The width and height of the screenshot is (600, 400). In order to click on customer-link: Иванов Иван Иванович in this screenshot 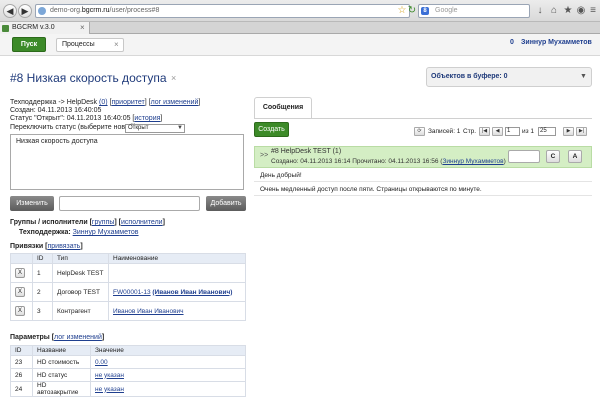, I will do `click(148, 311)`.